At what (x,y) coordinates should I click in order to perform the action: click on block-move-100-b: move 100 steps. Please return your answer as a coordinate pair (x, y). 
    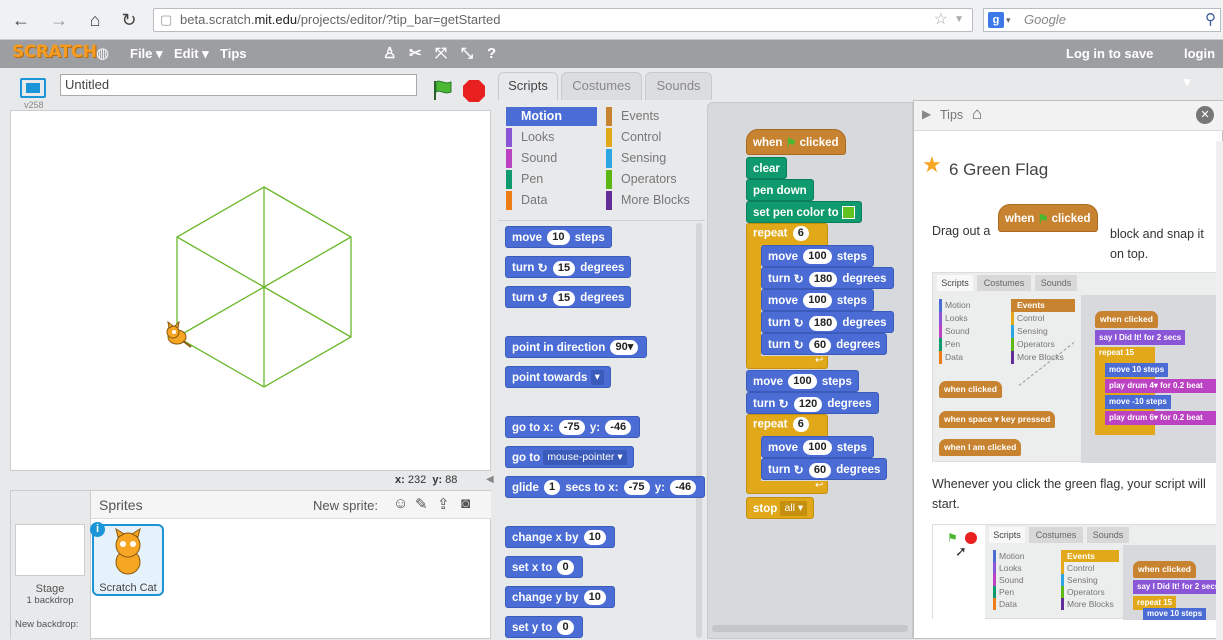
    Looking at the image, I should click on (817, 300).